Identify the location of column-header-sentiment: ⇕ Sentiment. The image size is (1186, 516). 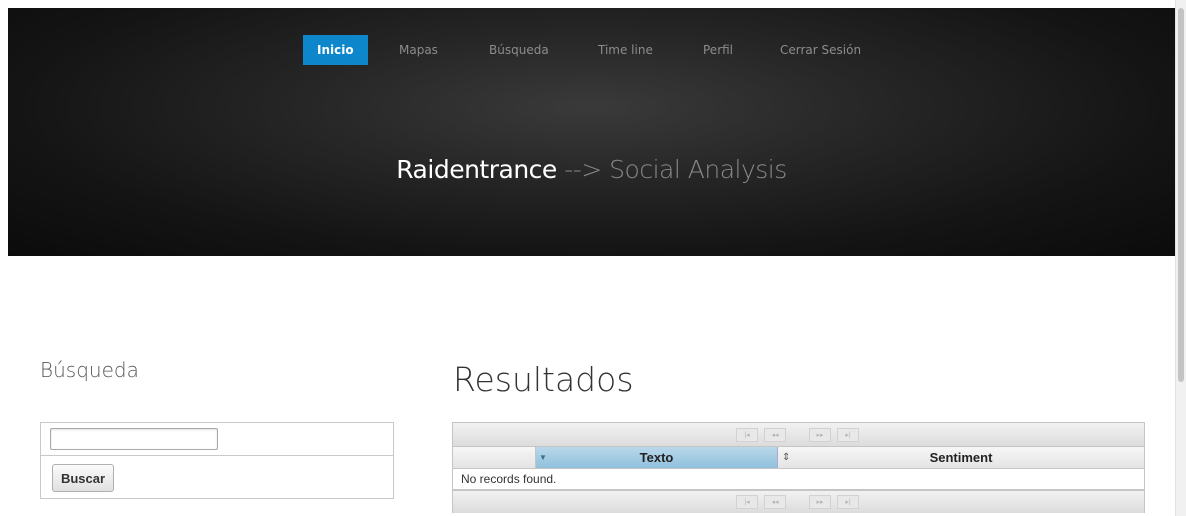
(961, 457).